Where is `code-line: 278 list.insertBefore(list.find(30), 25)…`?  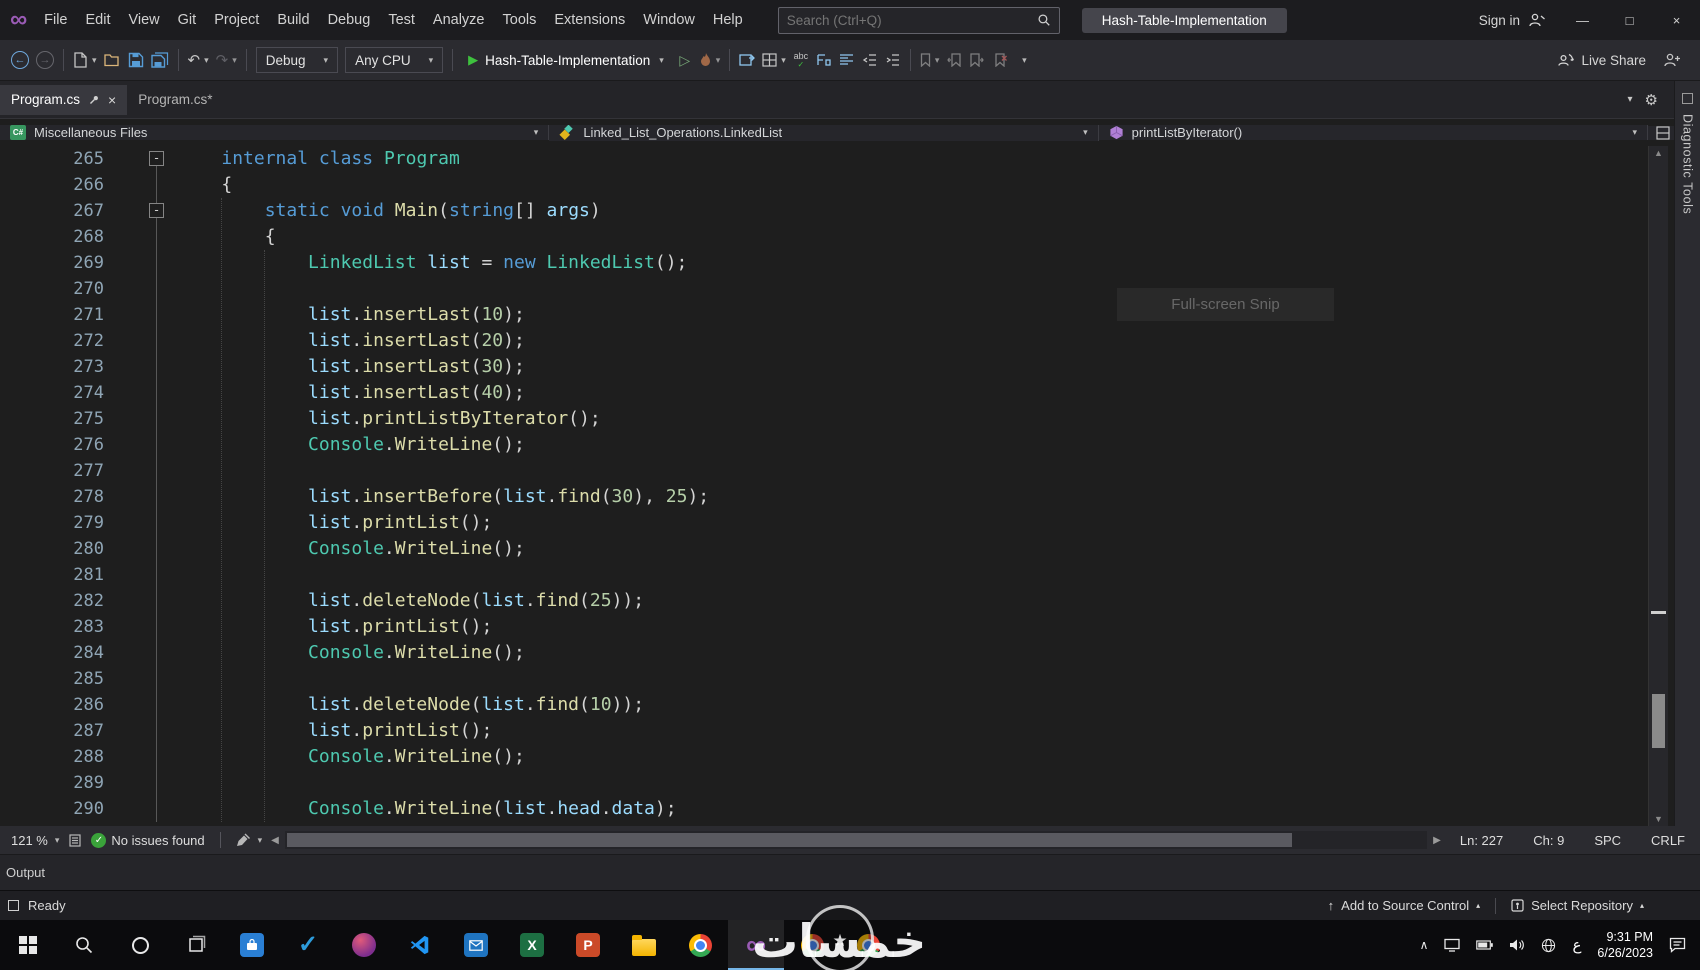
code-line: 278 list.insertBefore(list.find(30), 25)… is located at coordinates (824, 497).